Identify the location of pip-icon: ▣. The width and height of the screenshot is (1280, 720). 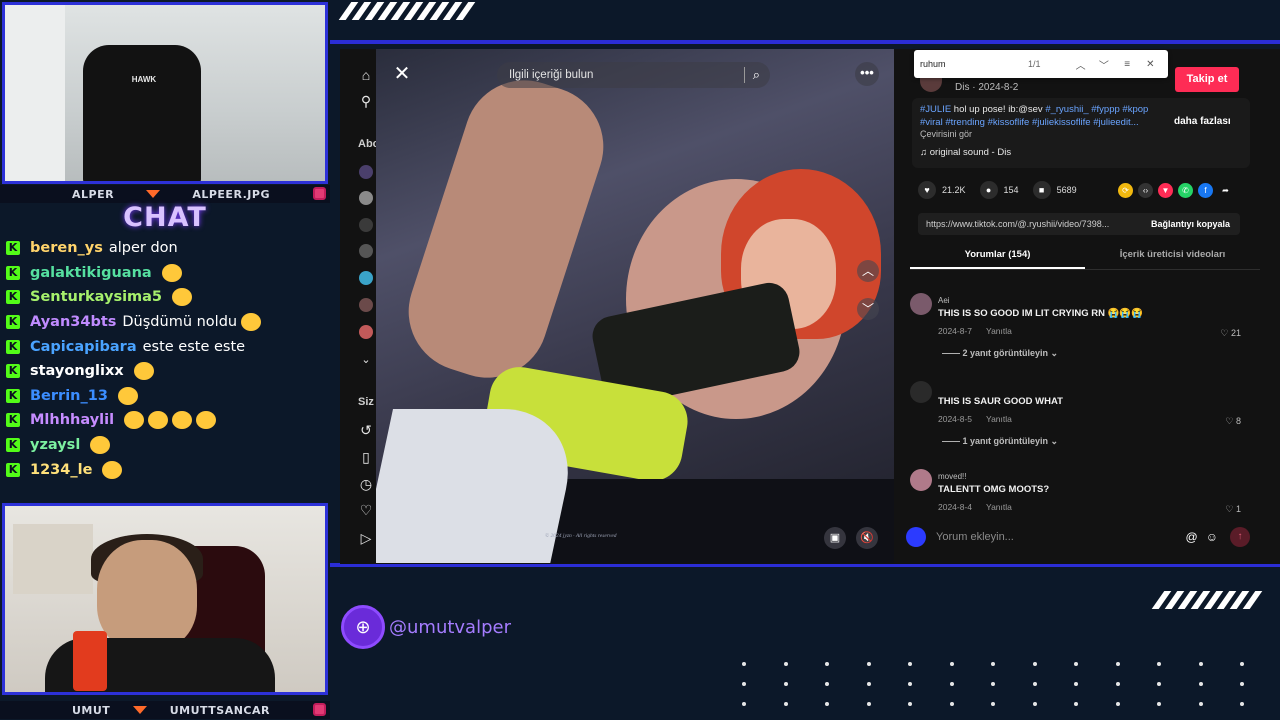
(835, 538).